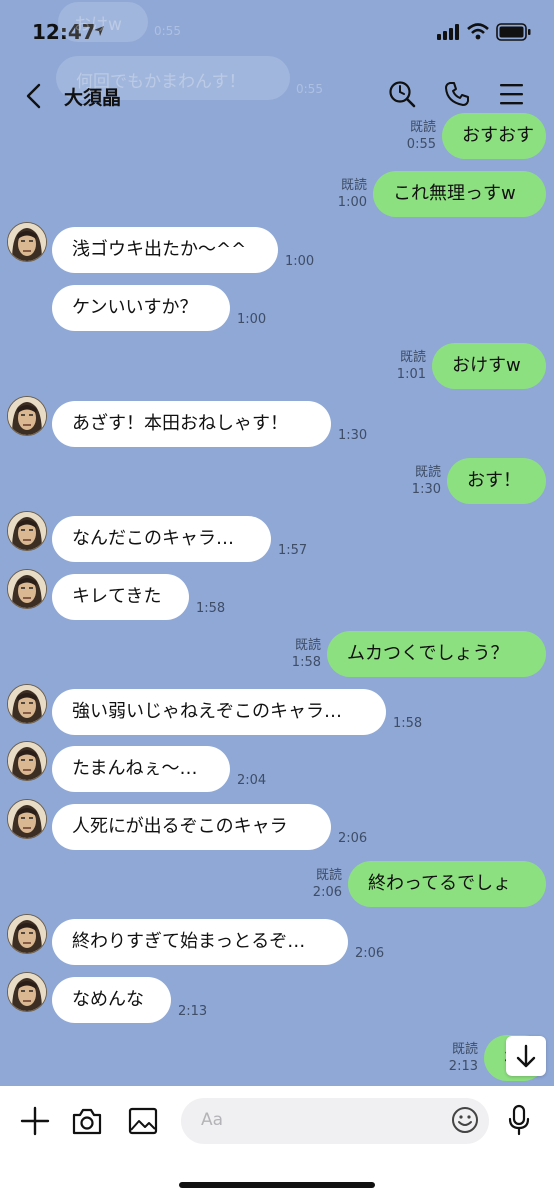  What do you see at coordinates (436, 654) in the screenshot?
I see `sent-message-bubble: ムカつくでしょう？` at bounding box center [436, 654].